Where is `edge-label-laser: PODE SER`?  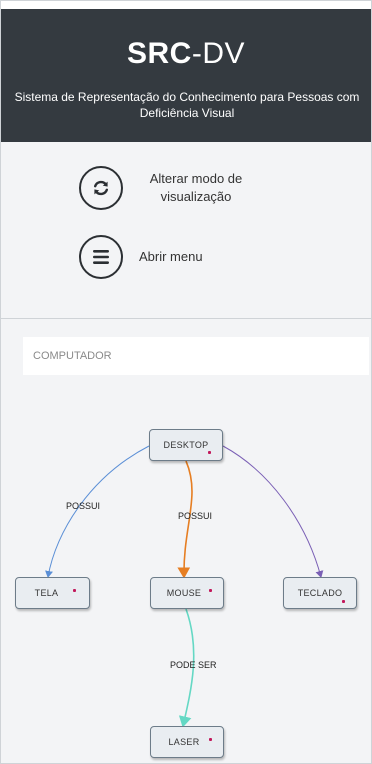 edge-label-laser: PODE SER is located at coordinates (193, 665).